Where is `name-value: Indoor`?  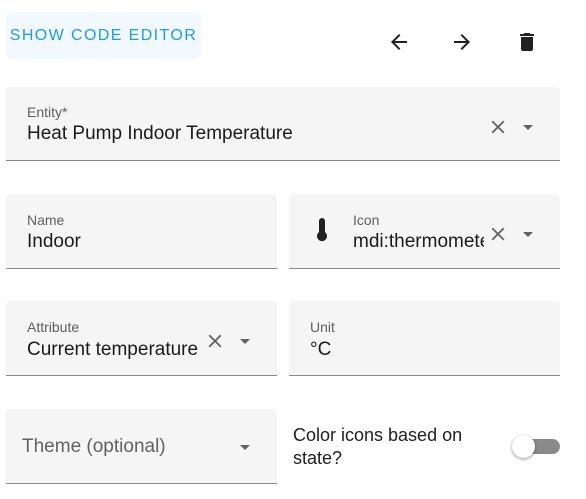
name-value: Indoor is located at coordinates (54, 241).